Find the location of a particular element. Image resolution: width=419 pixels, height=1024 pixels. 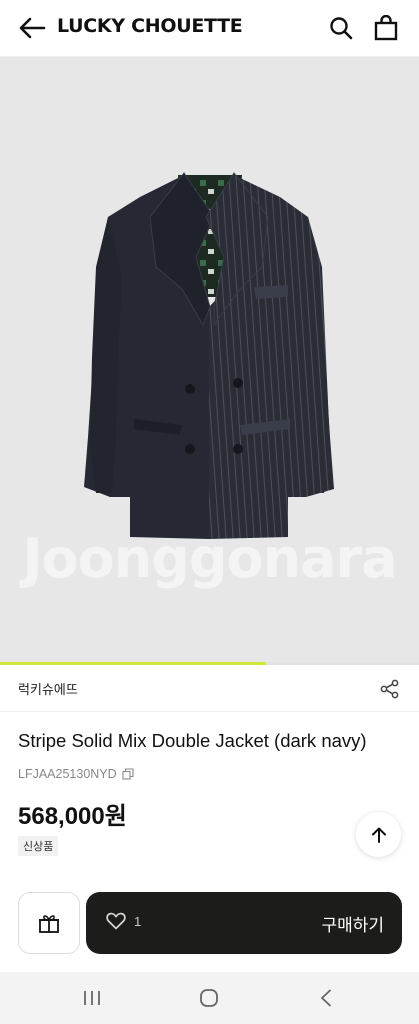

system-nav-bar is located at coordinates (209, 998).